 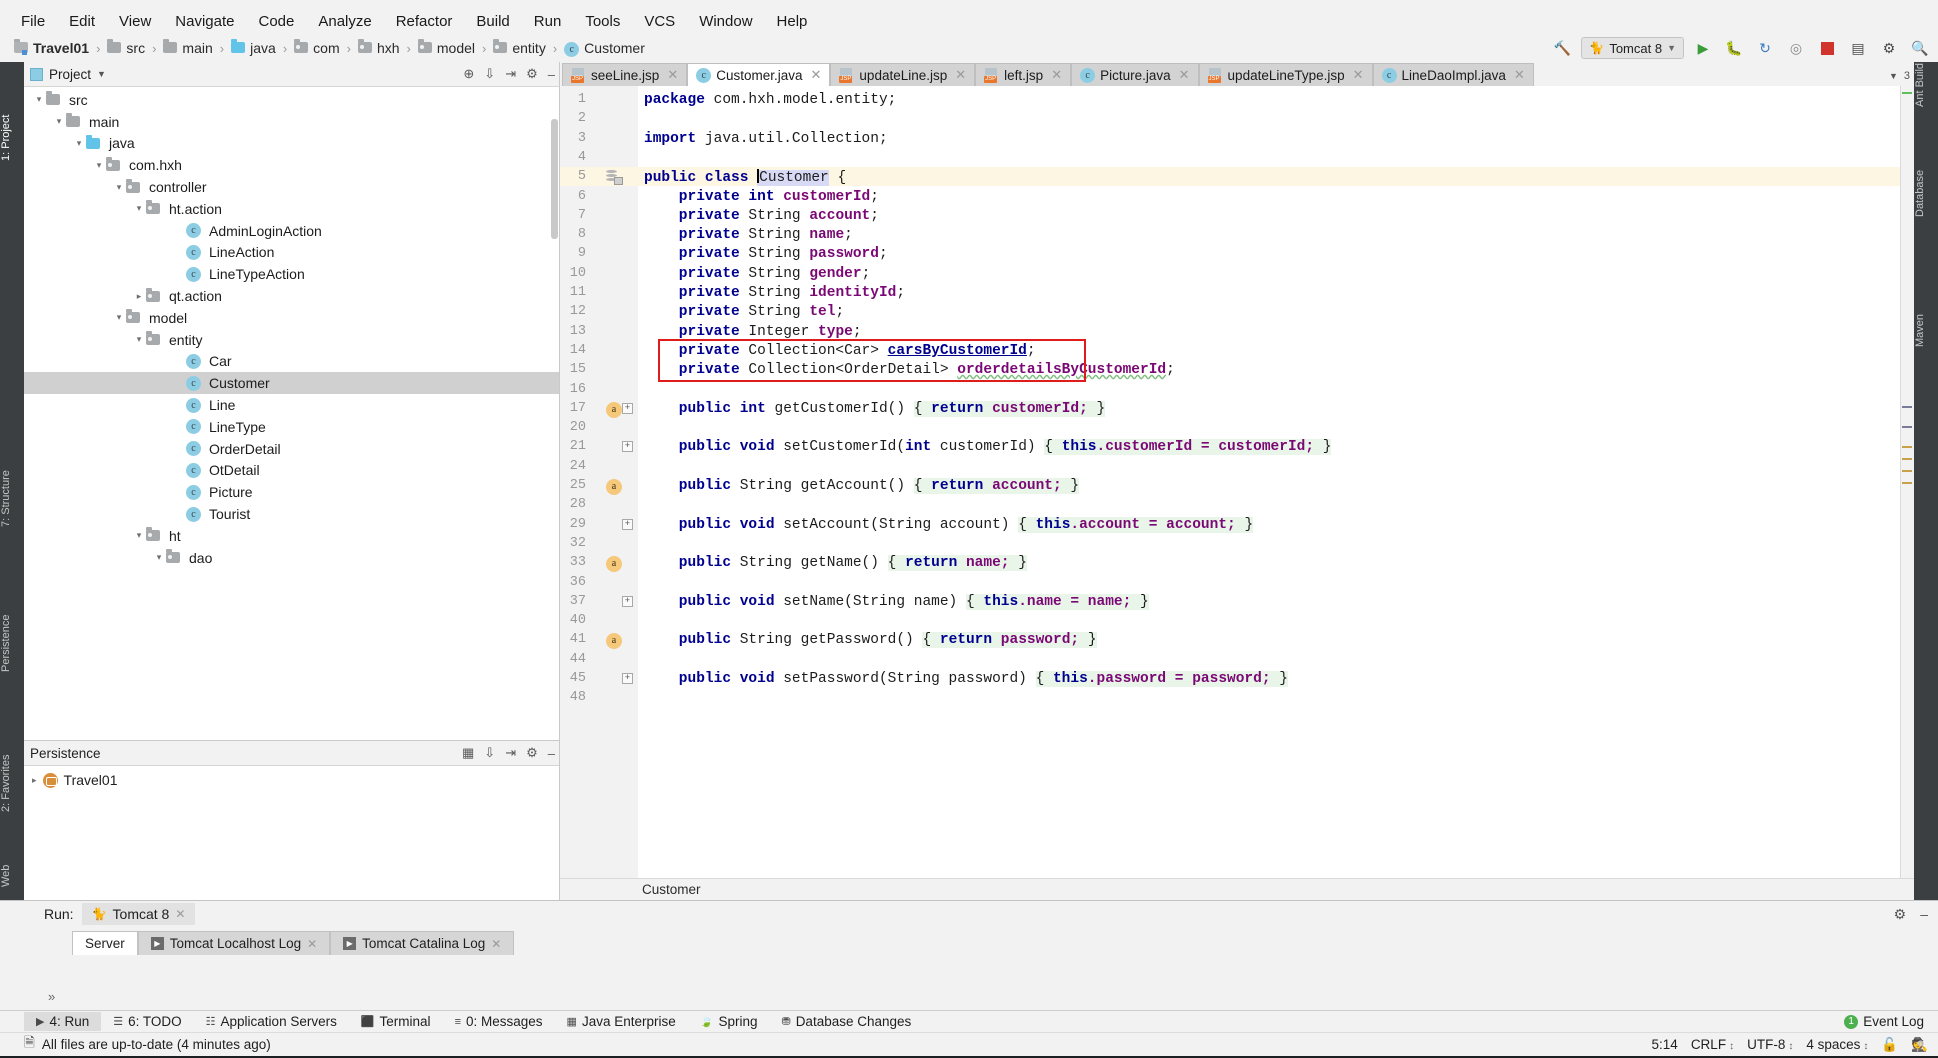 I want to click on tree-node-otdetail: c OtDetail, so click(x=291, y=471).